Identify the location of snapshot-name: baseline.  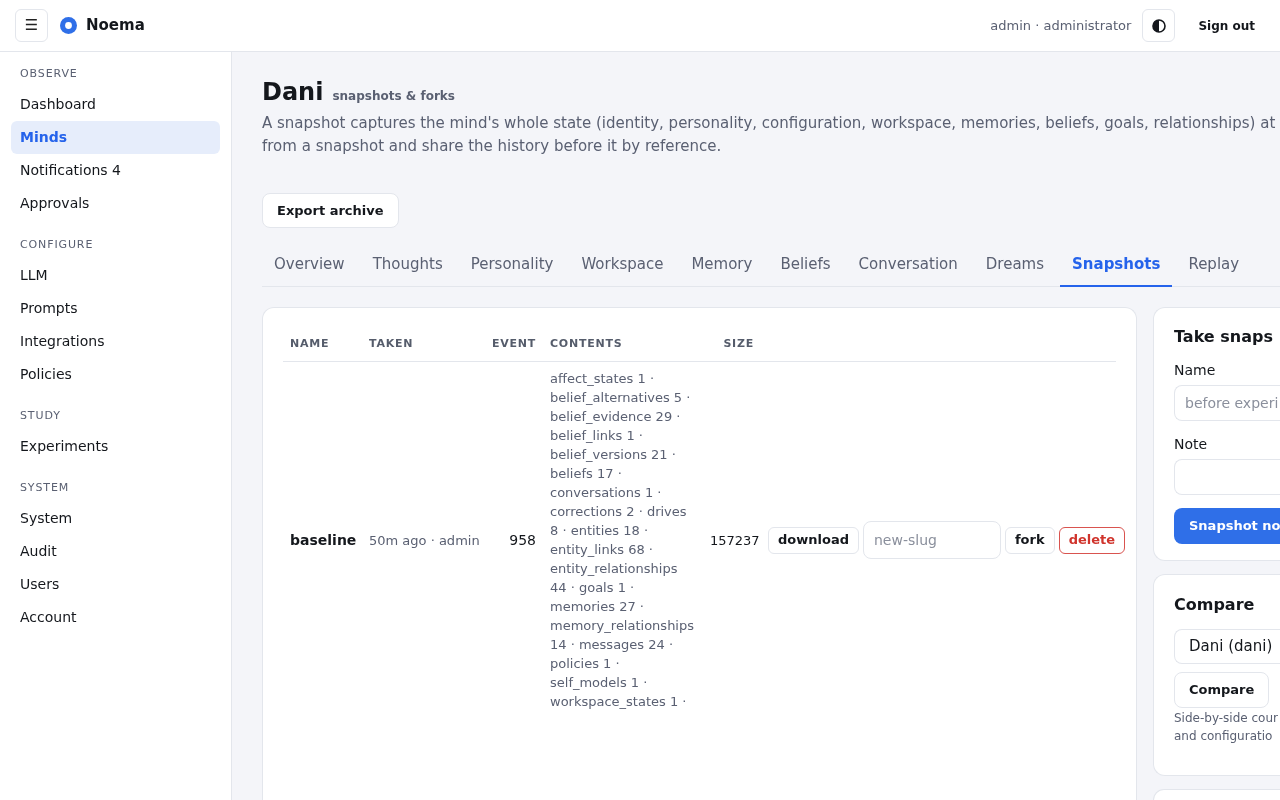
(323, 540).